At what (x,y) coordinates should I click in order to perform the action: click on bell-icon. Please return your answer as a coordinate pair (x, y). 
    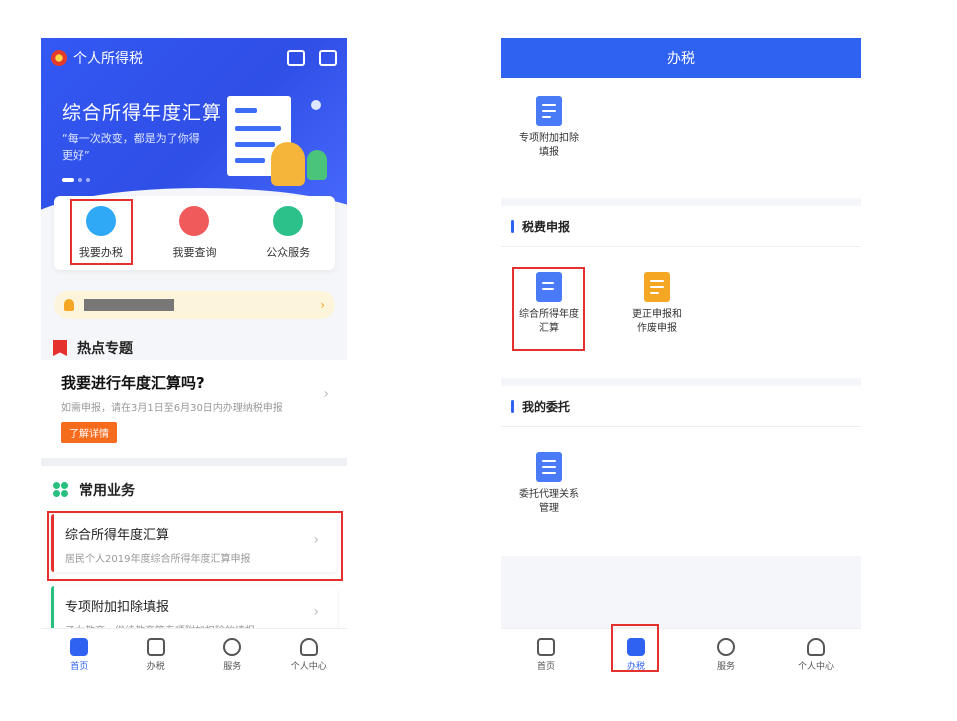
    Looking at the image, I should click on (69, 305).